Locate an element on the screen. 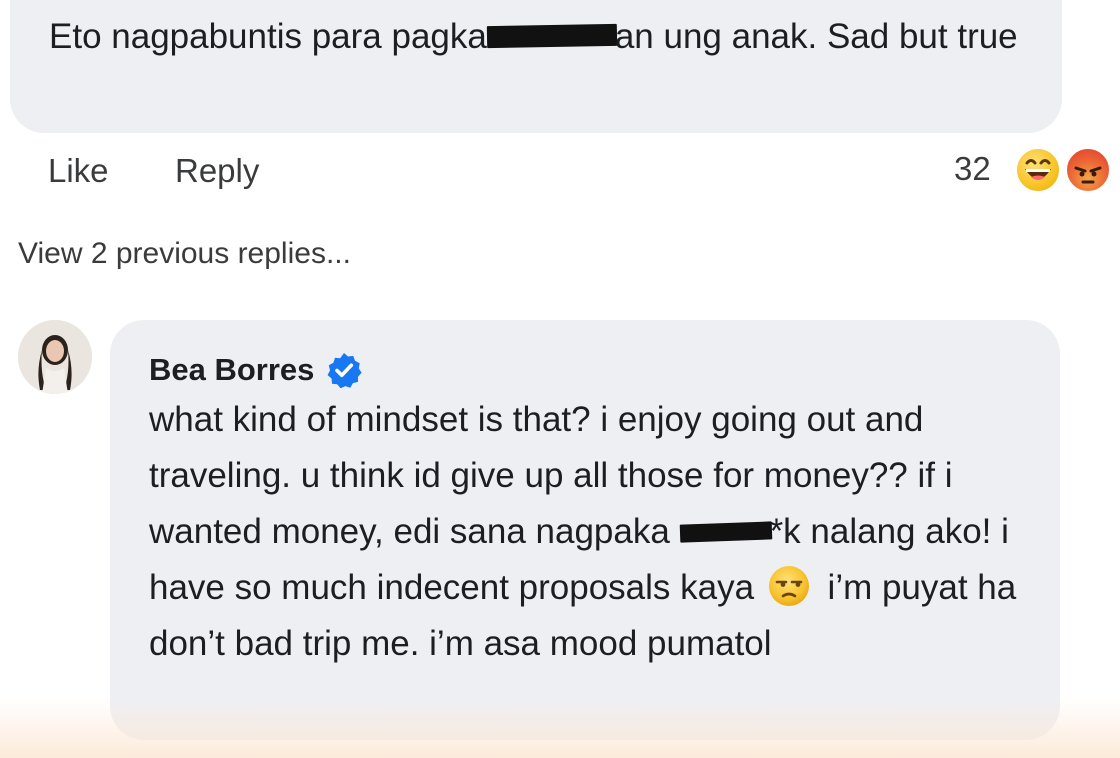 The image size is (1120, 758). avatar is located at coordinates (55, 357).